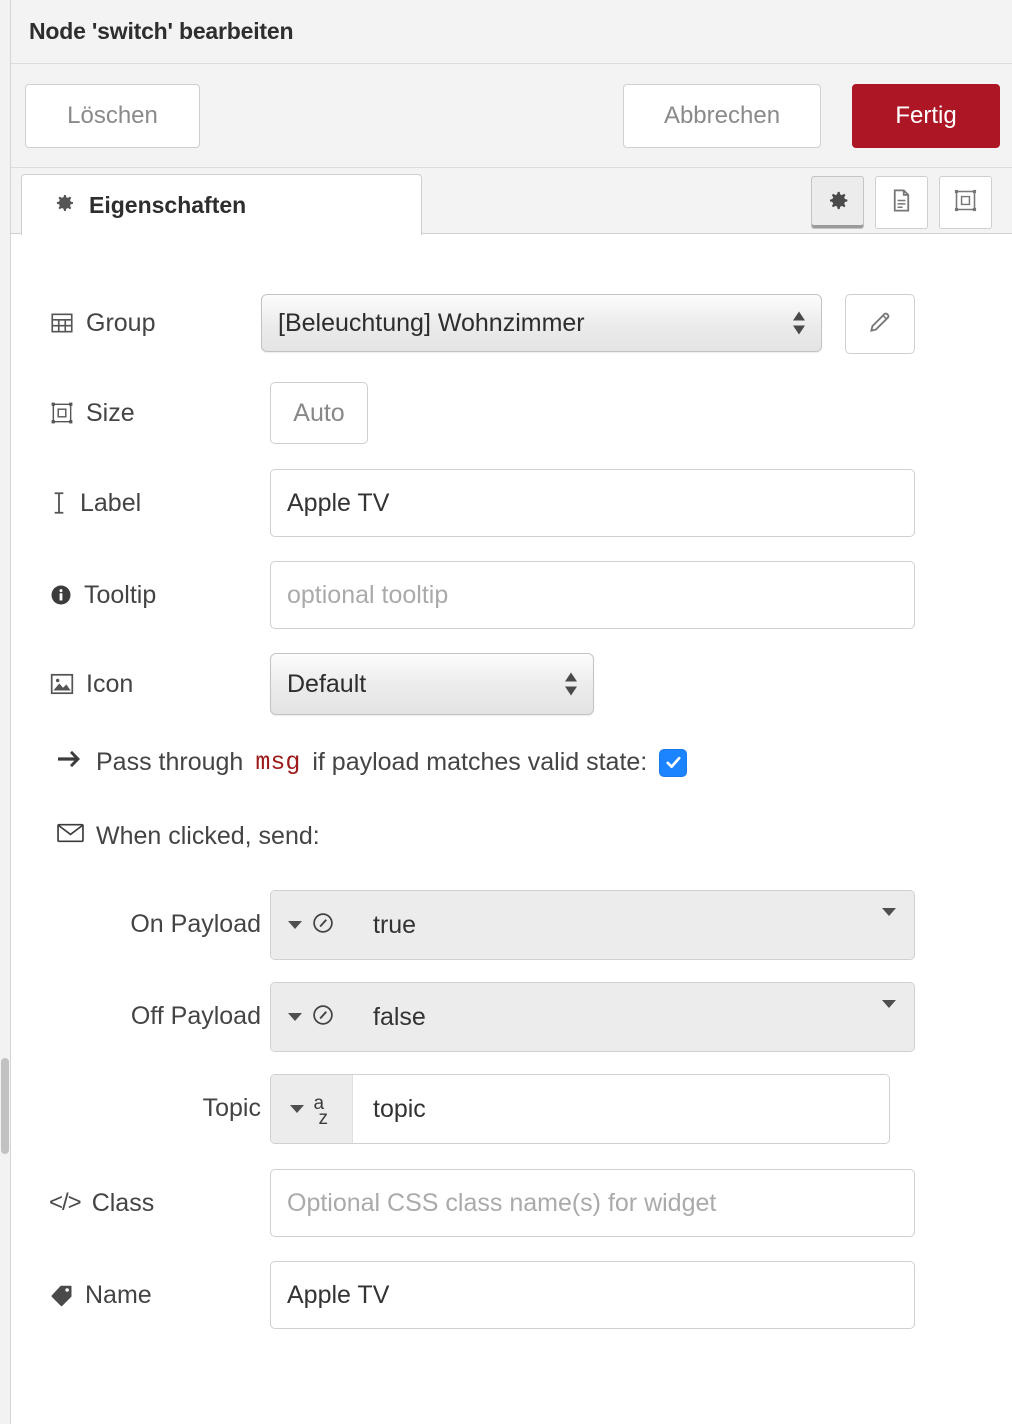  I want to click on field-row-icon: Icon Default, so click(511, 684).